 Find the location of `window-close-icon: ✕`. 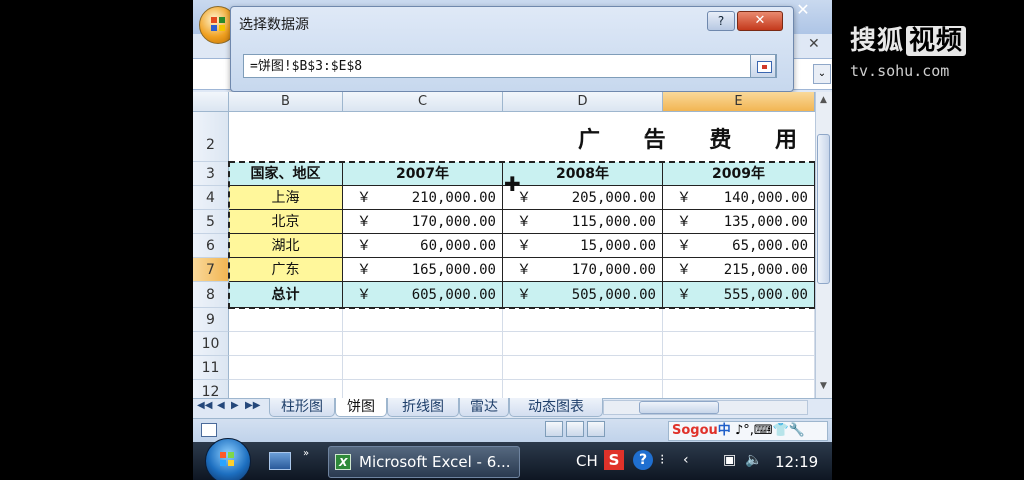

window-close-icon: ✕ is located at coordinates (803, 10).